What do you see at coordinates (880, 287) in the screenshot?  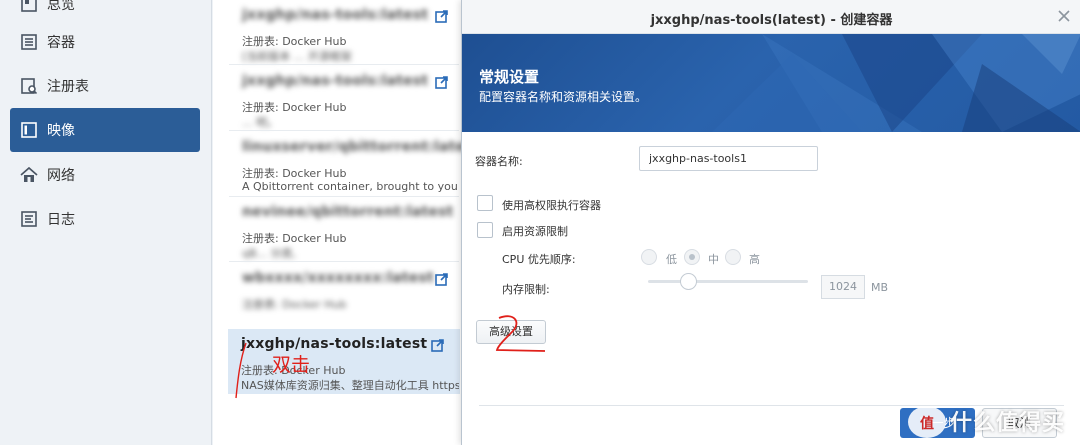 I see `memory-unit-label: MB` at bounding box center [880, 287].